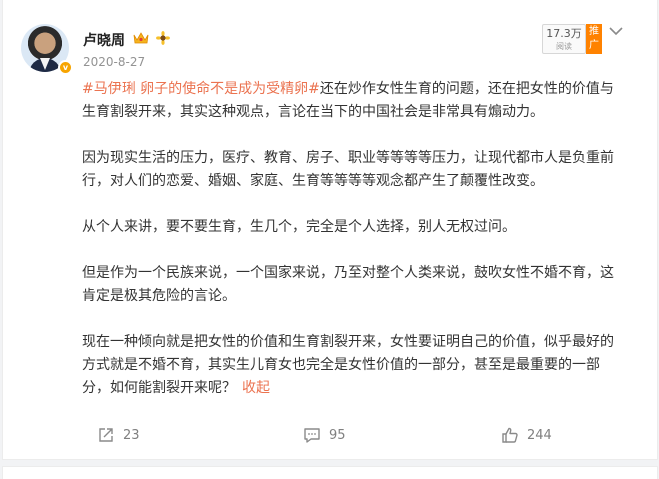  I want to click on comment-count: 95, so click(337, 435).